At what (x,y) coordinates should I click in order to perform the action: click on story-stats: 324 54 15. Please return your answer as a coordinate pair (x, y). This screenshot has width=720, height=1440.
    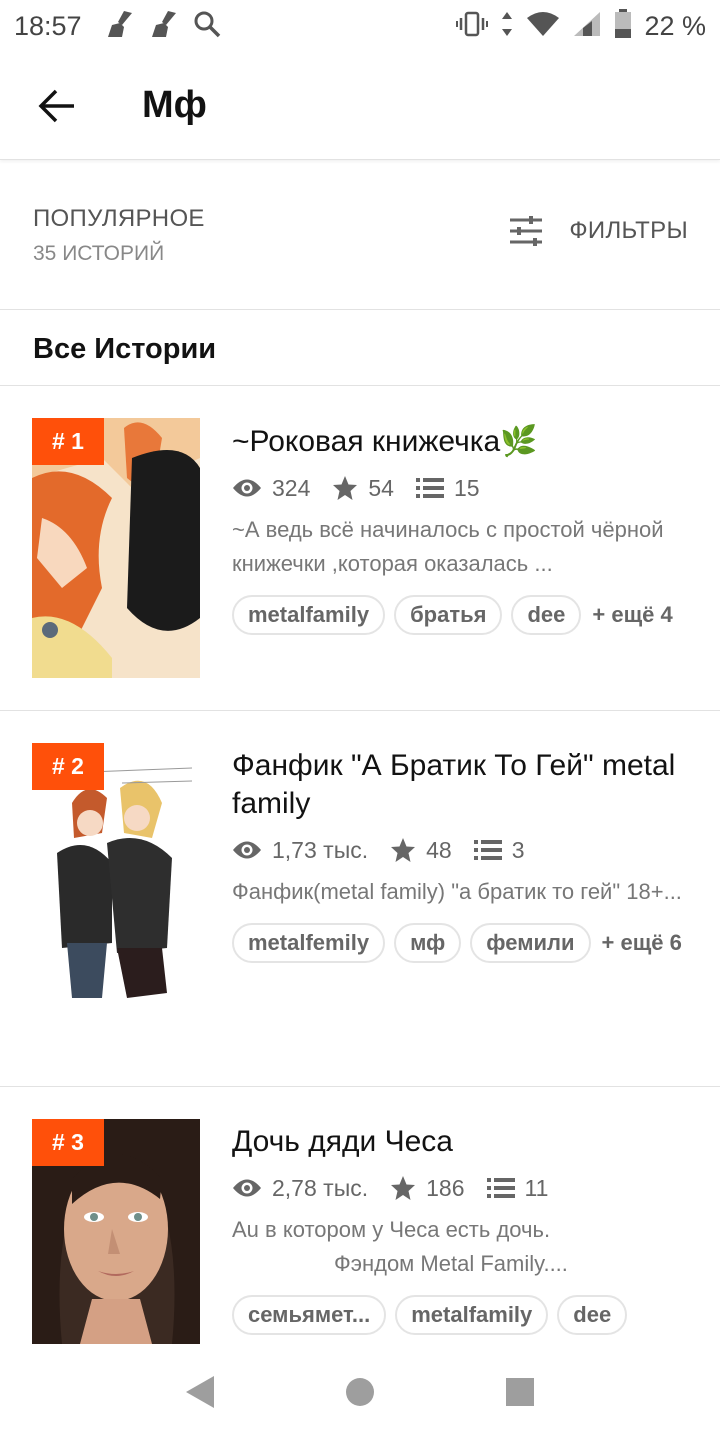
    Looking at the image, I should click on (462, 488).